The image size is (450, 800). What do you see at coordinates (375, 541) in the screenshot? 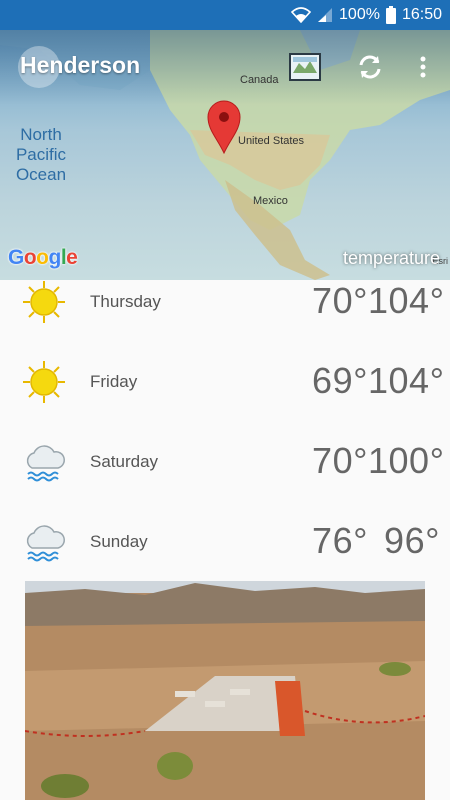
I see `temperature-range: 76° 96°` at bounding box center [375, 541].